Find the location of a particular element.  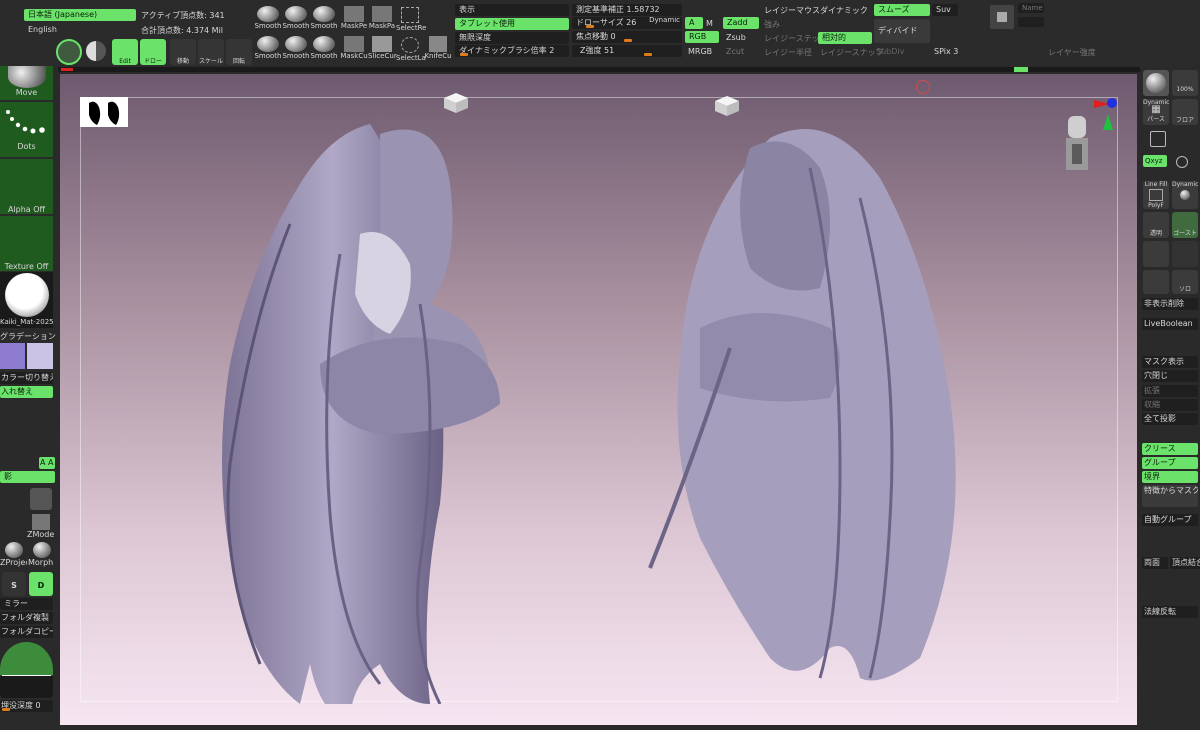

brush-smooth-2: Smooth is located at coordinates (296, 17).